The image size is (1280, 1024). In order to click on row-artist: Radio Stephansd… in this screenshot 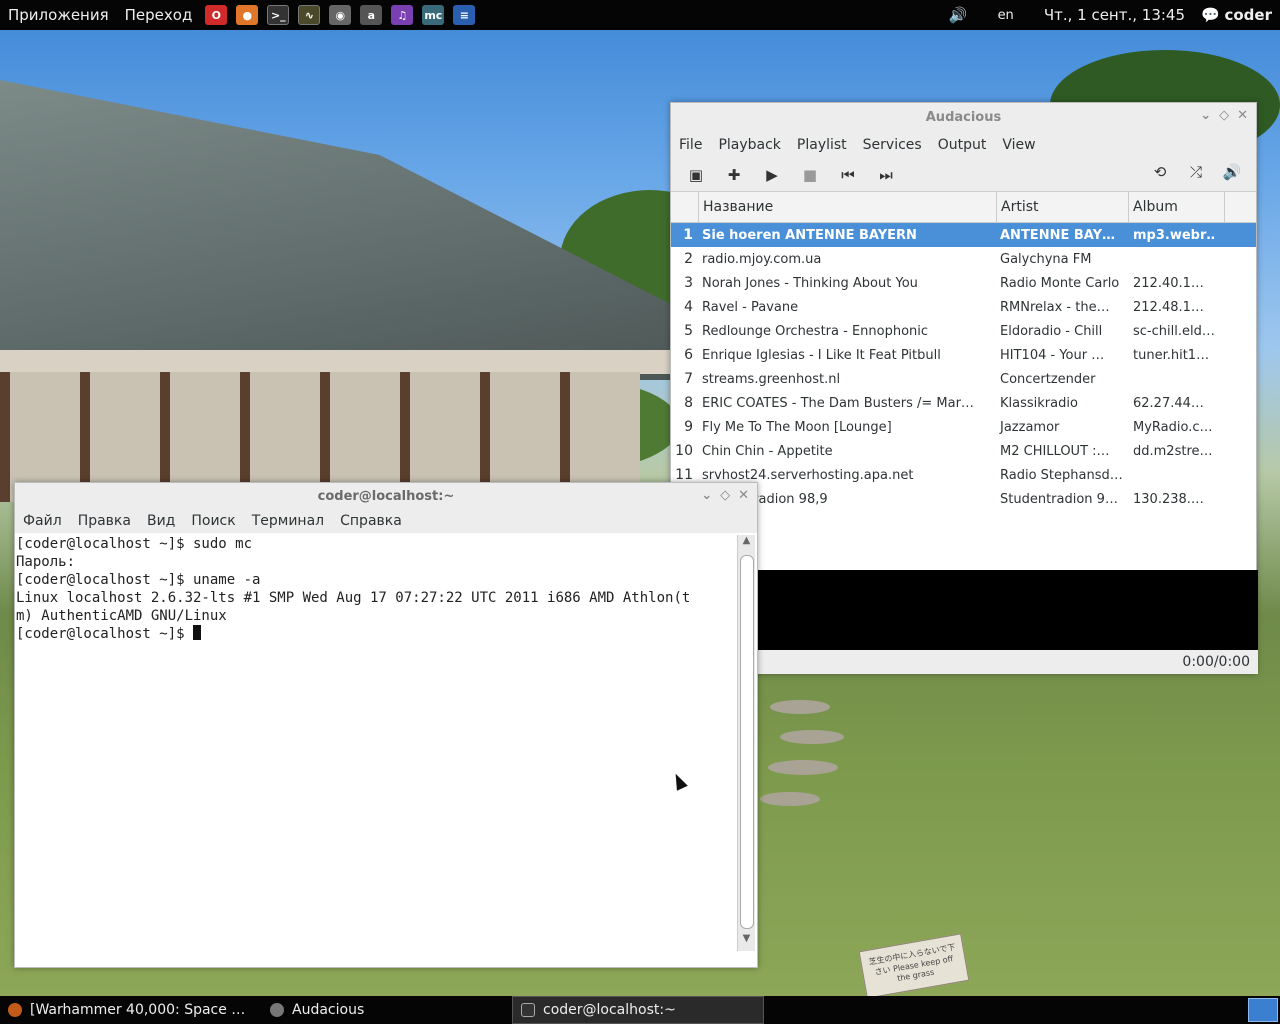, I will do `click(1061, 475)`.